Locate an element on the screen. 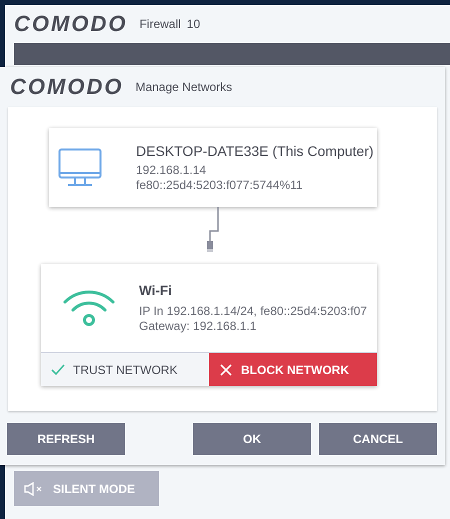 The image size is (450, 519). monitor-icon is located at coordinates (80, 168).